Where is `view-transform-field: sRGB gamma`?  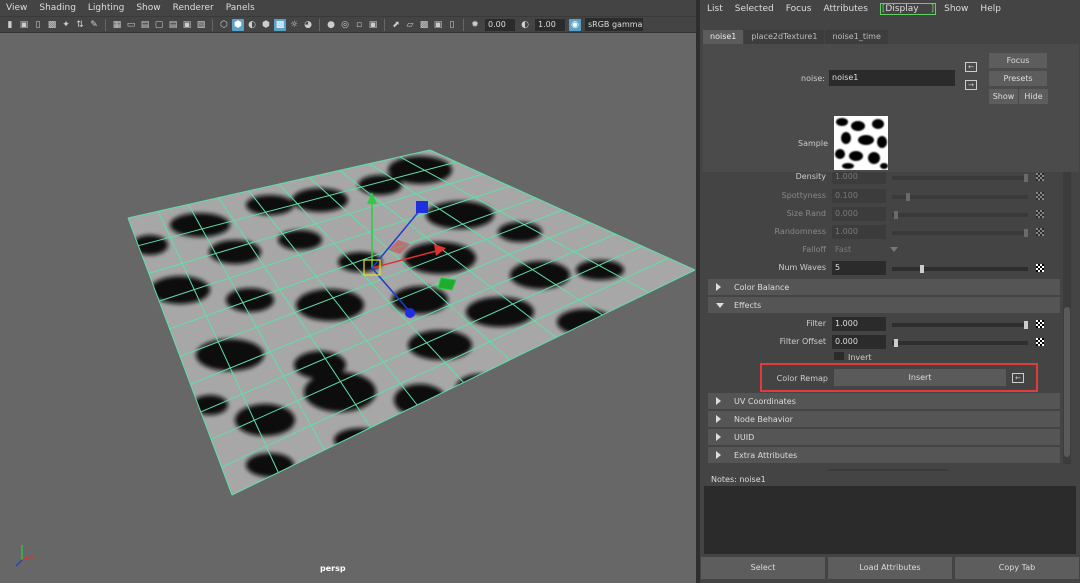
view-transform-field: sRGB gamma is located at coordinates (614, 24).